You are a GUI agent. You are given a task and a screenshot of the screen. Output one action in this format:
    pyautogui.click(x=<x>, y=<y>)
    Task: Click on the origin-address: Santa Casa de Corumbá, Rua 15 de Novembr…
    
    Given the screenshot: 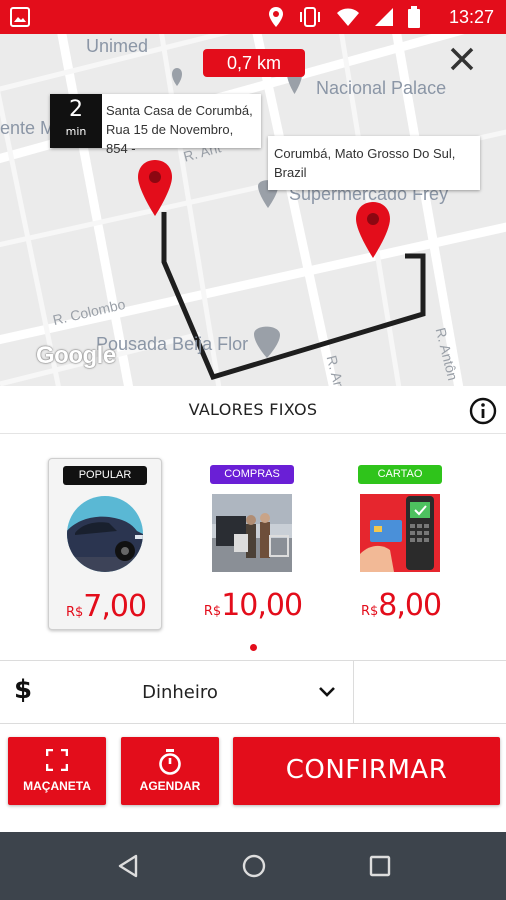 What is the action you would take?
    pyautogui.click(x=179, y=129)
    